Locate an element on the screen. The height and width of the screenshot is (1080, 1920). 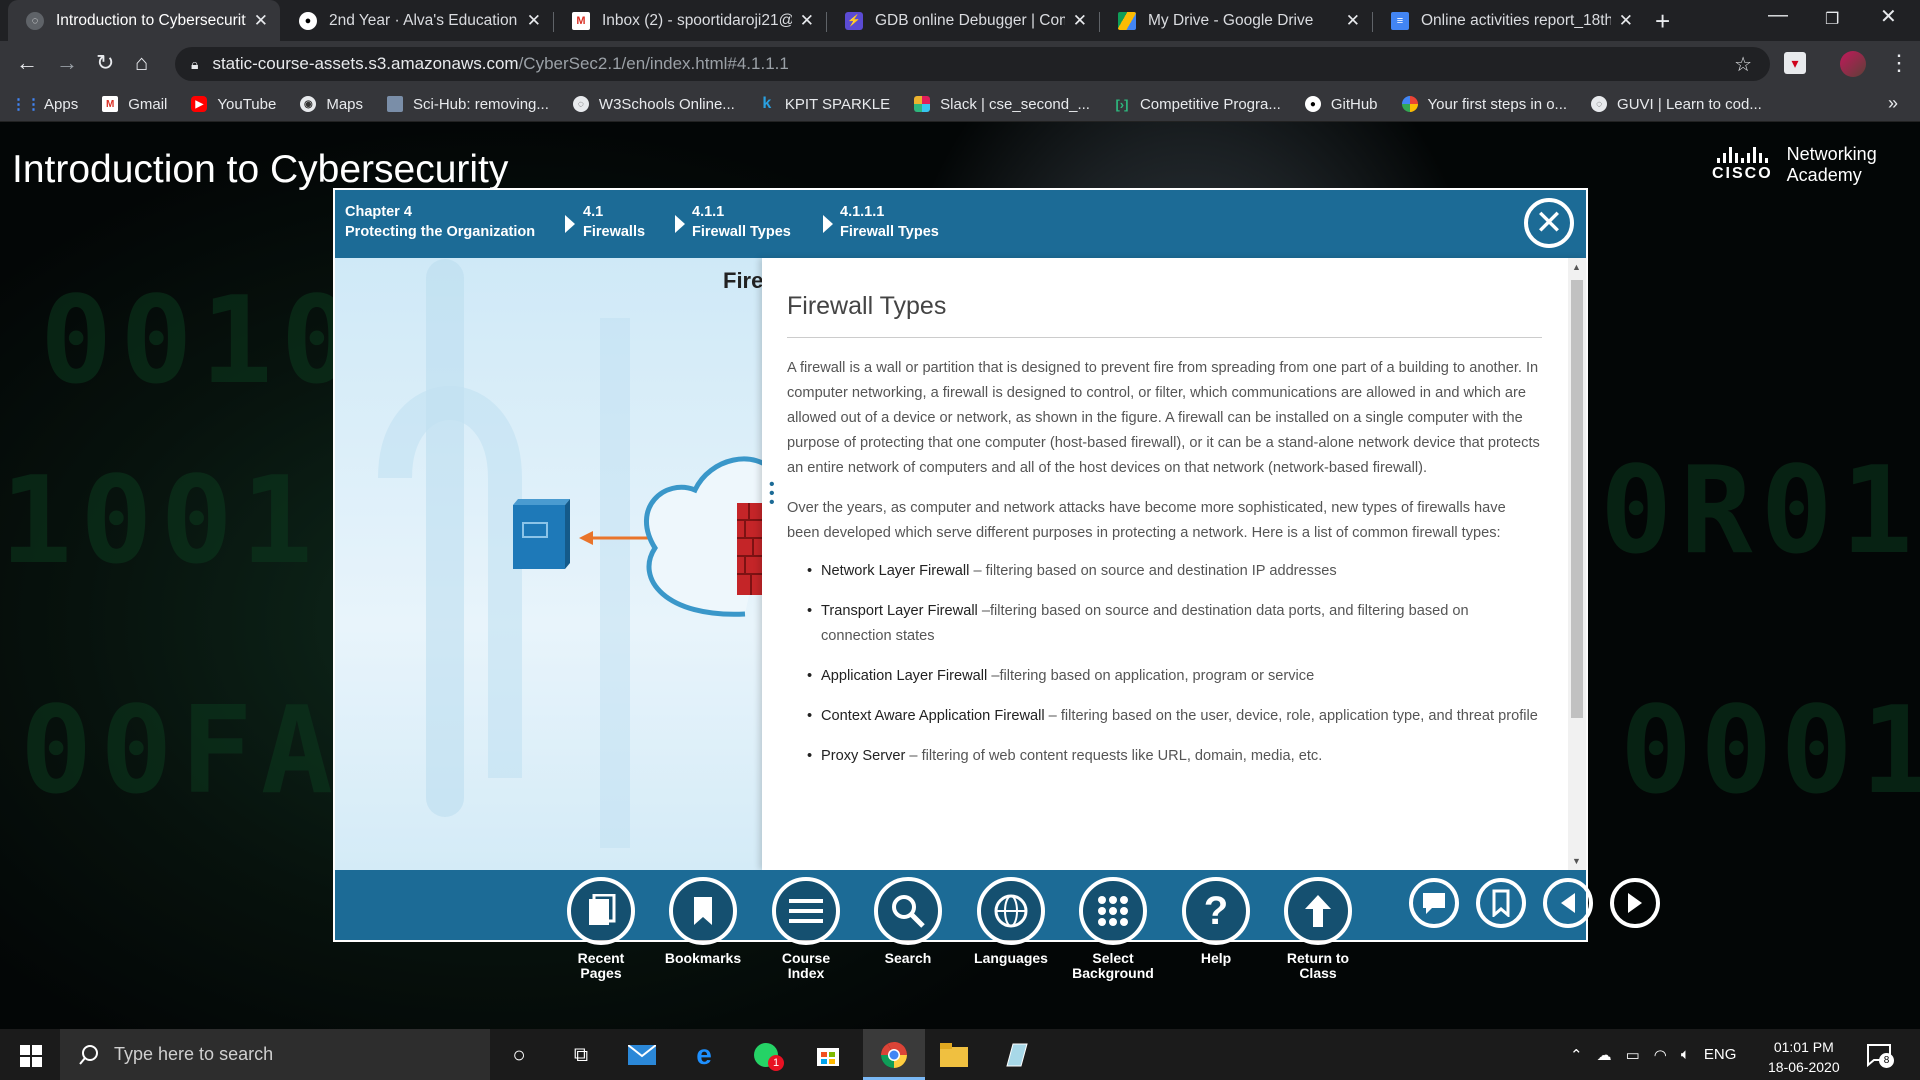
store-icon is located at coordinates (828, 1055).